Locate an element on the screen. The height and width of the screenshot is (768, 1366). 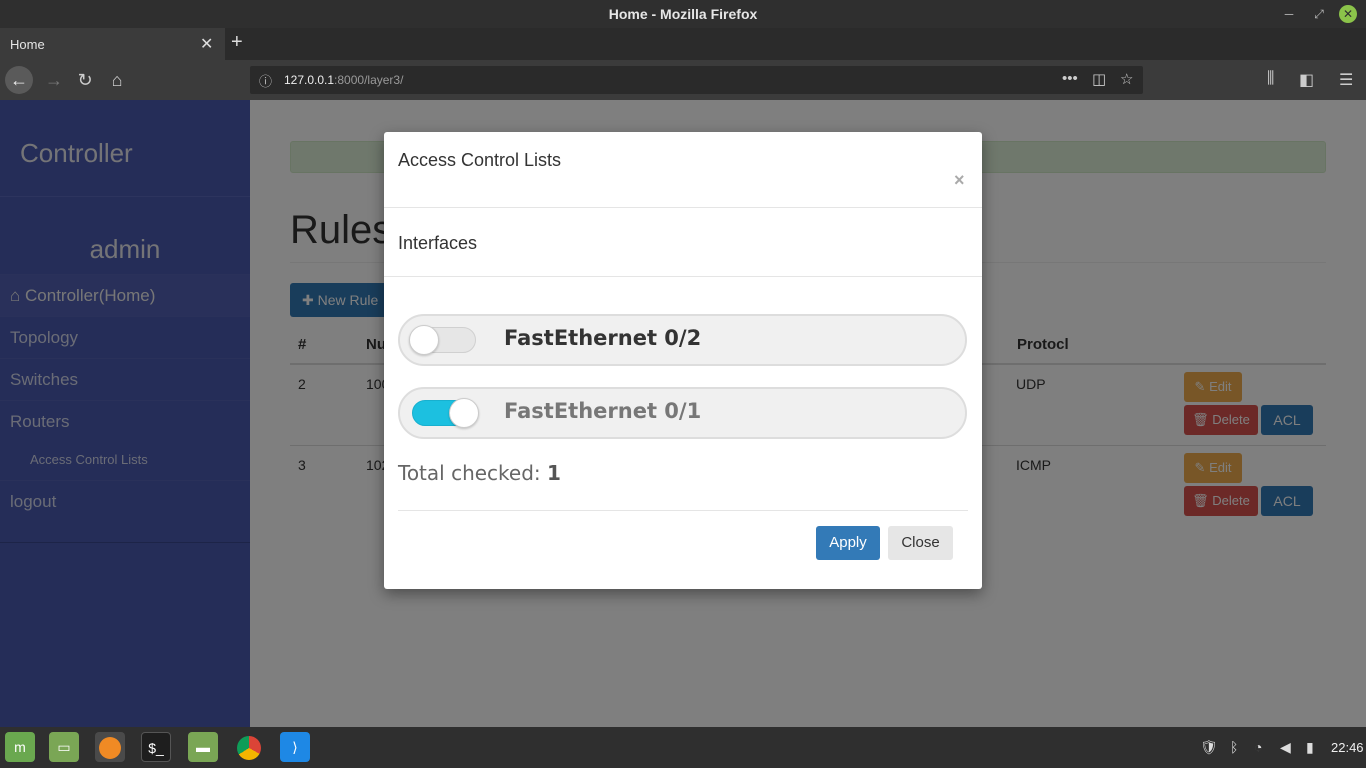
interface-switch-row: FastEthernet 0/1 is located at coordinates (682, 413).